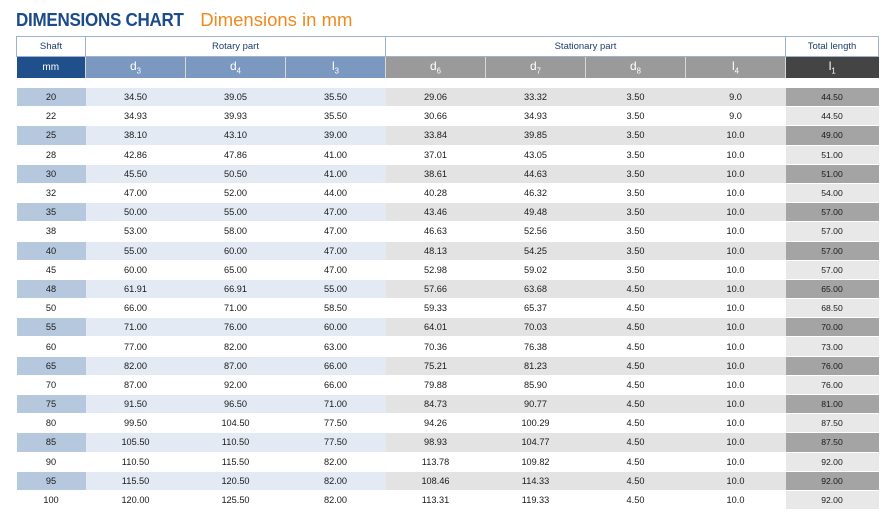 This screenshot has height=516, width=889. I want to click on cell-l4: 9.0, so click(735, 98).